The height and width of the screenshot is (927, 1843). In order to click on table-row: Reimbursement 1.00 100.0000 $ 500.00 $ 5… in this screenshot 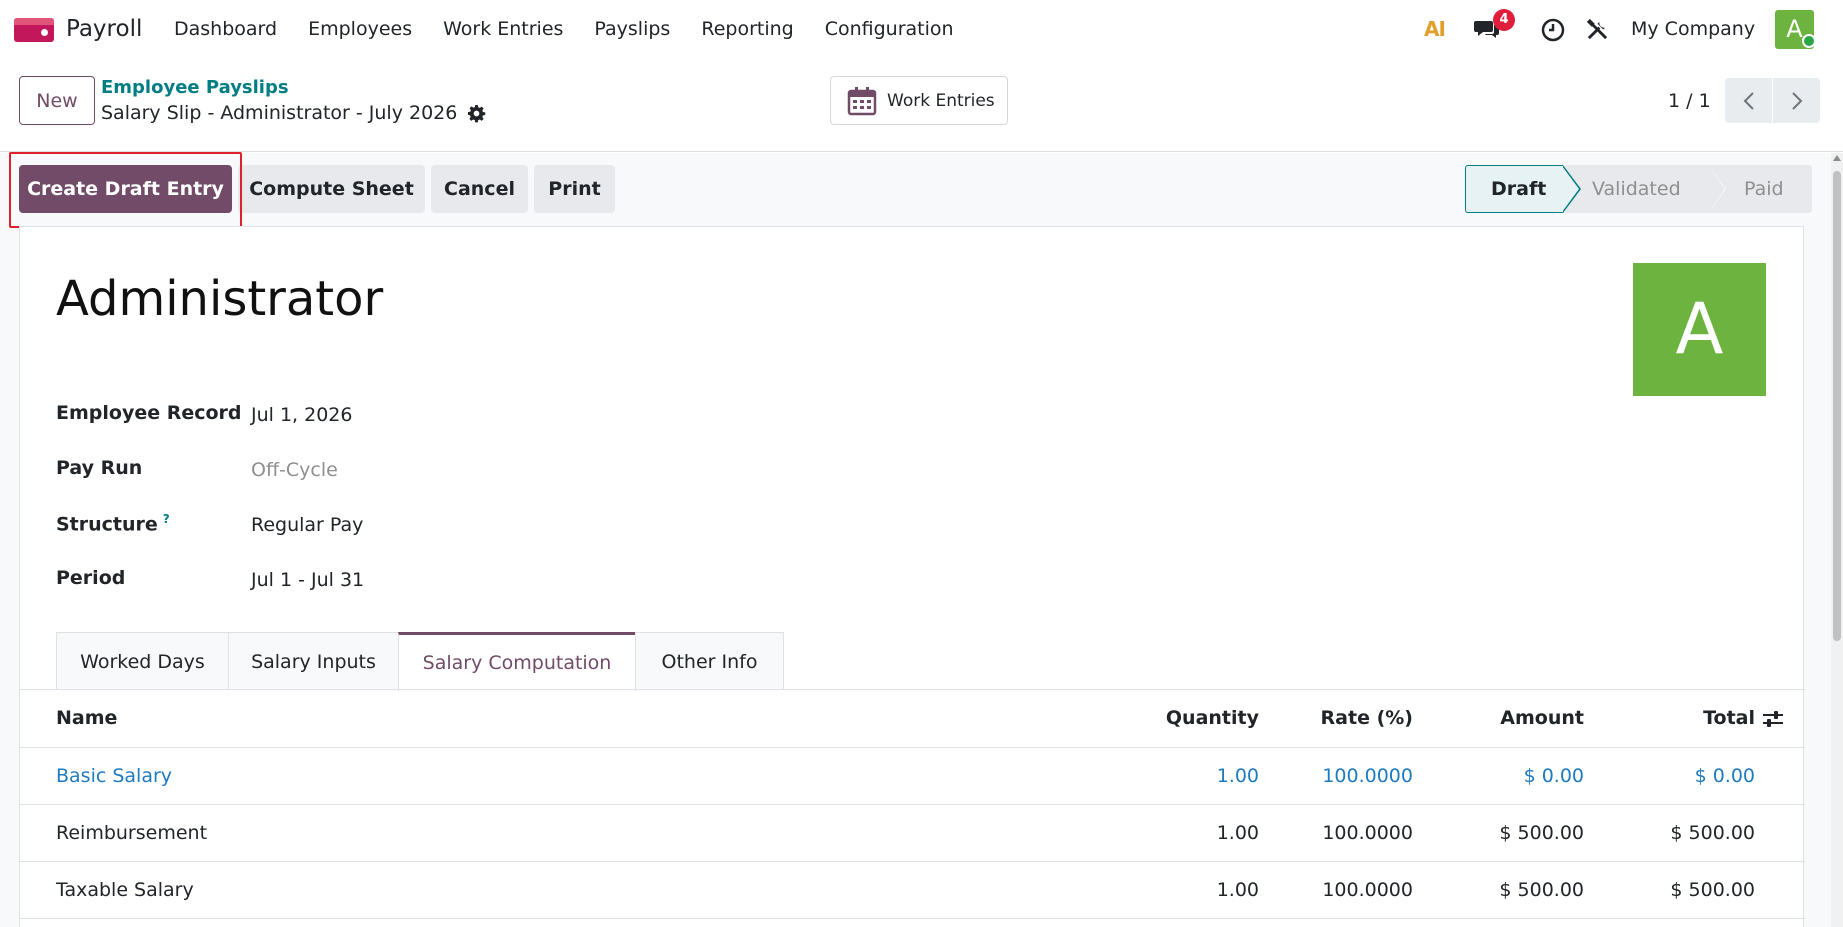, I will do `click(912, 833)`.